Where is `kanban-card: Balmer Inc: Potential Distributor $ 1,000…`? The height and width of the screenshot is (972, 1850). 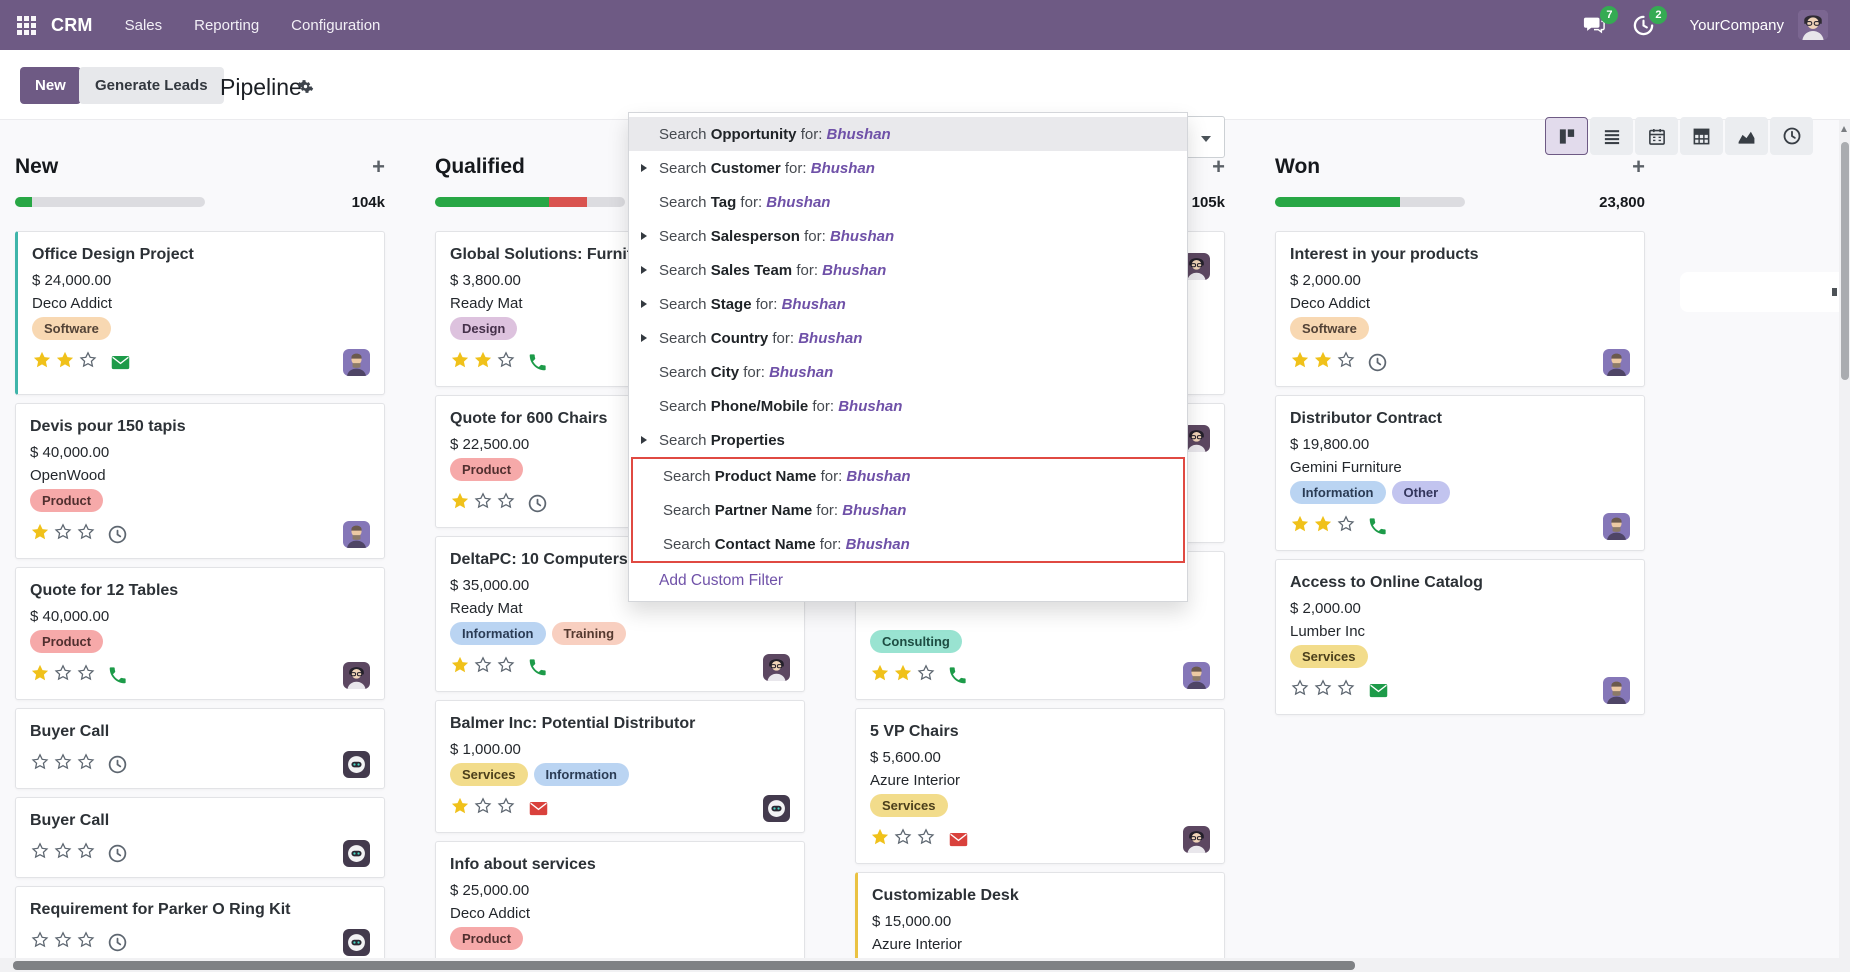 kanban-card: Balmer Inc: Potential Distributor $ 1,000… is located at coordinates (620, 766).